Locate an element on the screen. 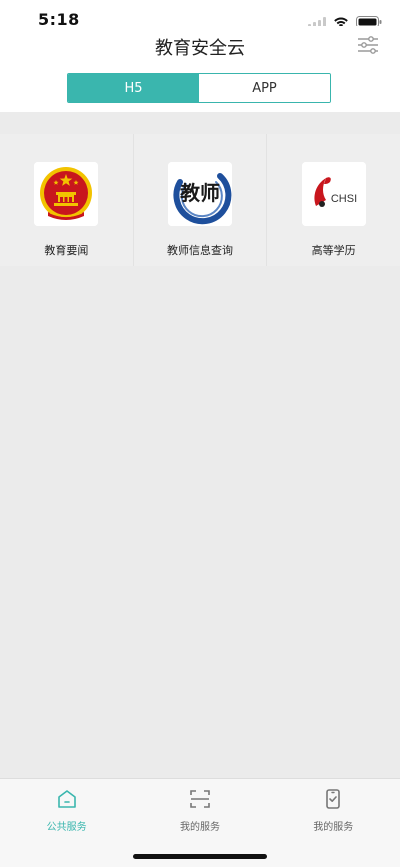  segment-app: APP is located at coordinates (264, 88).